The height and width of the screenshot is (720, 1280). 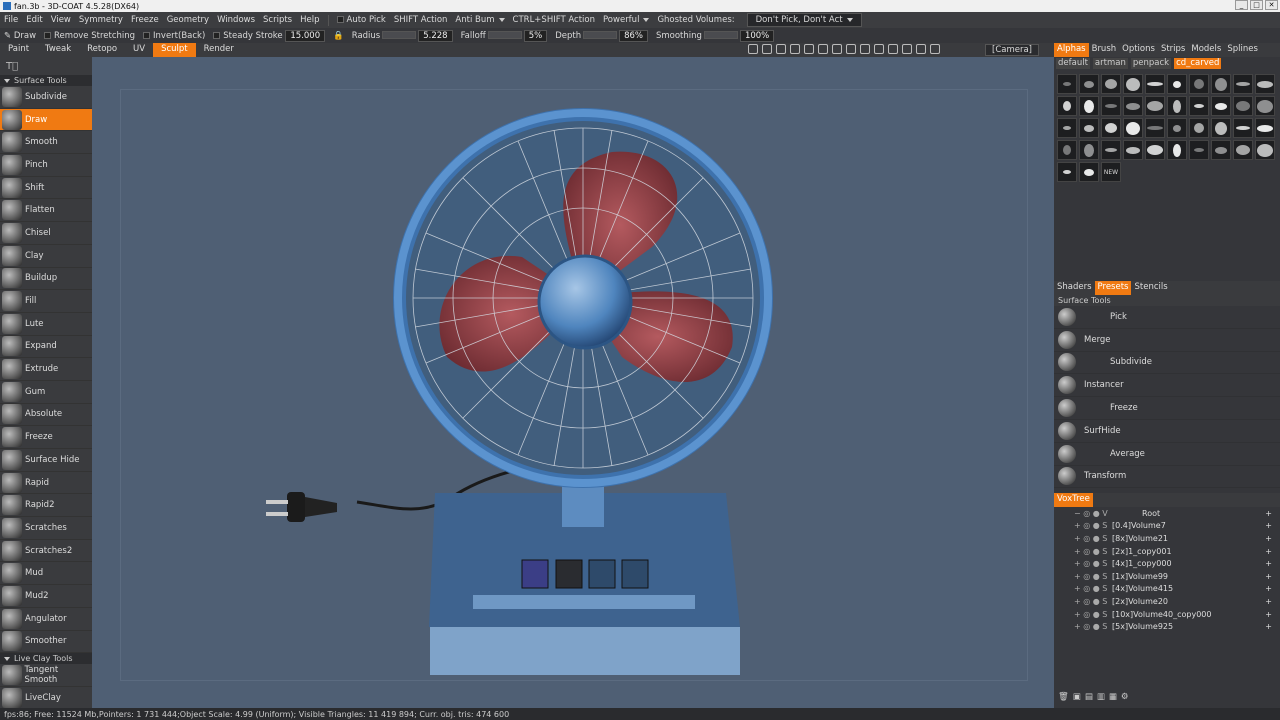 What do you see at coordinates (935, 49) in the screenshot?
I see `fullscreen-icon` at bounding box center [935, 49].